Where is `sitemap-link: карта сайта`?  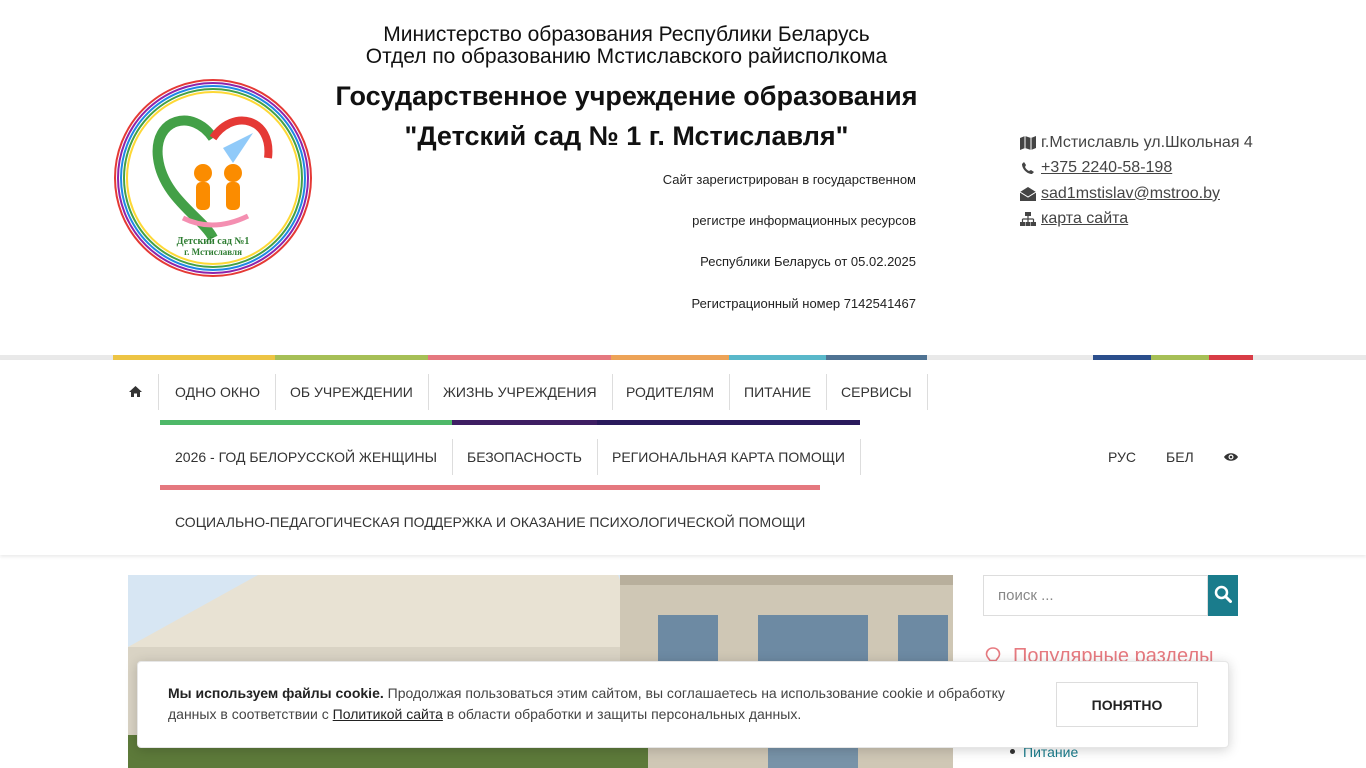
sitemap-link: карта сайта is located at coordinates (1084, 219).